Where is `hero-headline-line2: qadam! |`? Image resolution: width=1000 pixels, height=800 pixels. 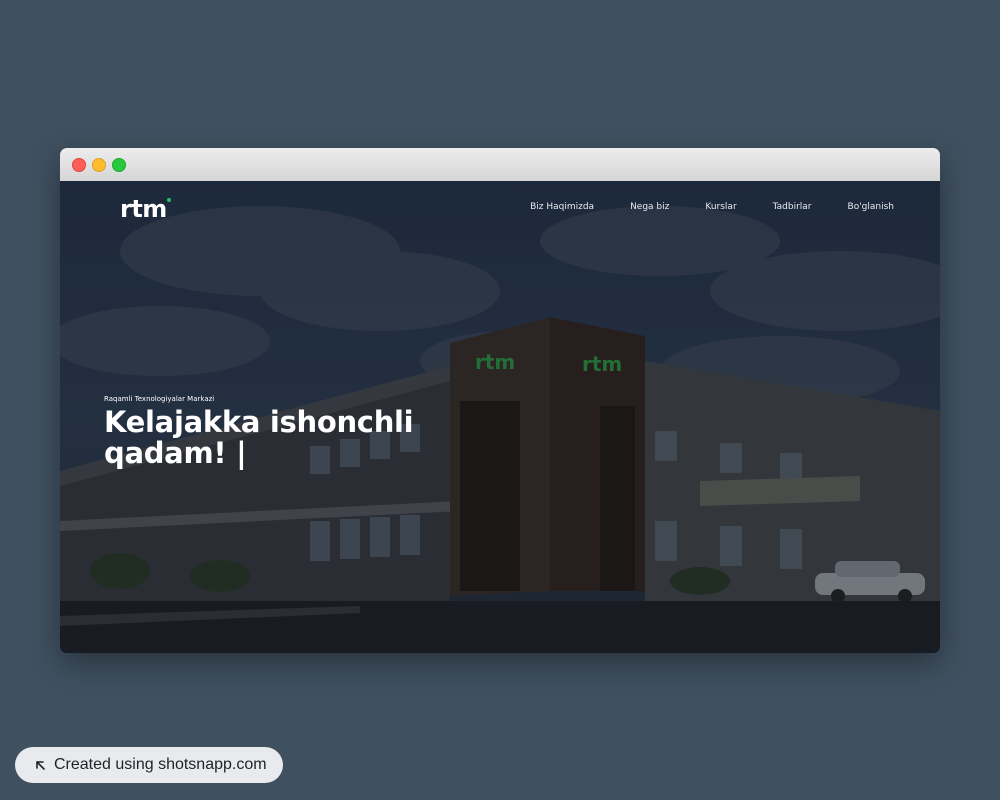
hero-headline-line2: qadam! | is located at coordinates (175, 453).